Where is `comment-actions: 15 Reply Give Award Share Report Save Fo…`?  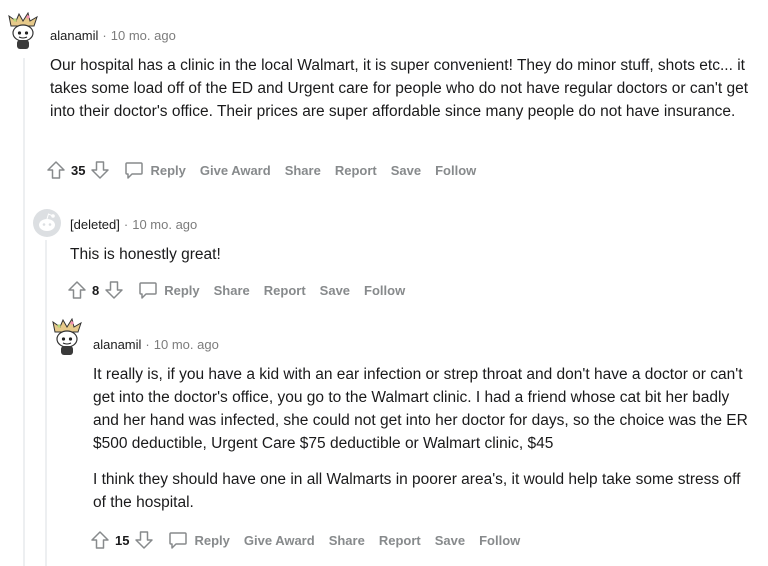 comment-actions: 15 Reply Give Award Share Report Save Fo… is located at coordinates (305, 540).